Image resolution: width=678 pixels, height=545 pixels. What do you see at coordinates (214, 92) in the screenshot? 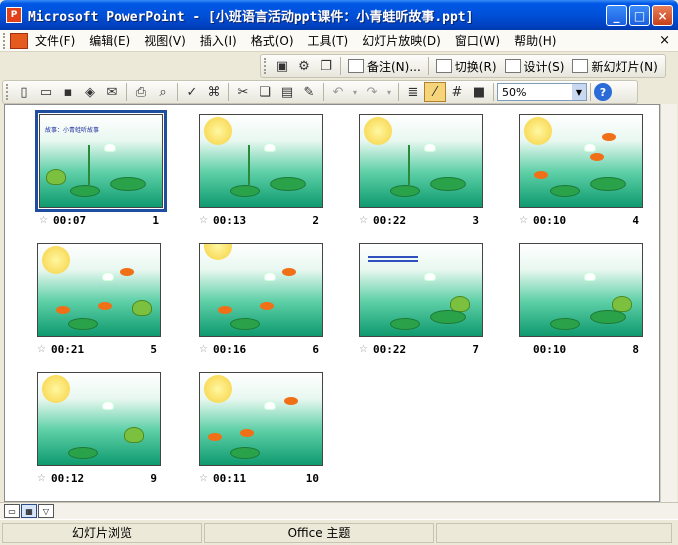
I see `research-icon: ⌘` at bounding box center [214, 92].